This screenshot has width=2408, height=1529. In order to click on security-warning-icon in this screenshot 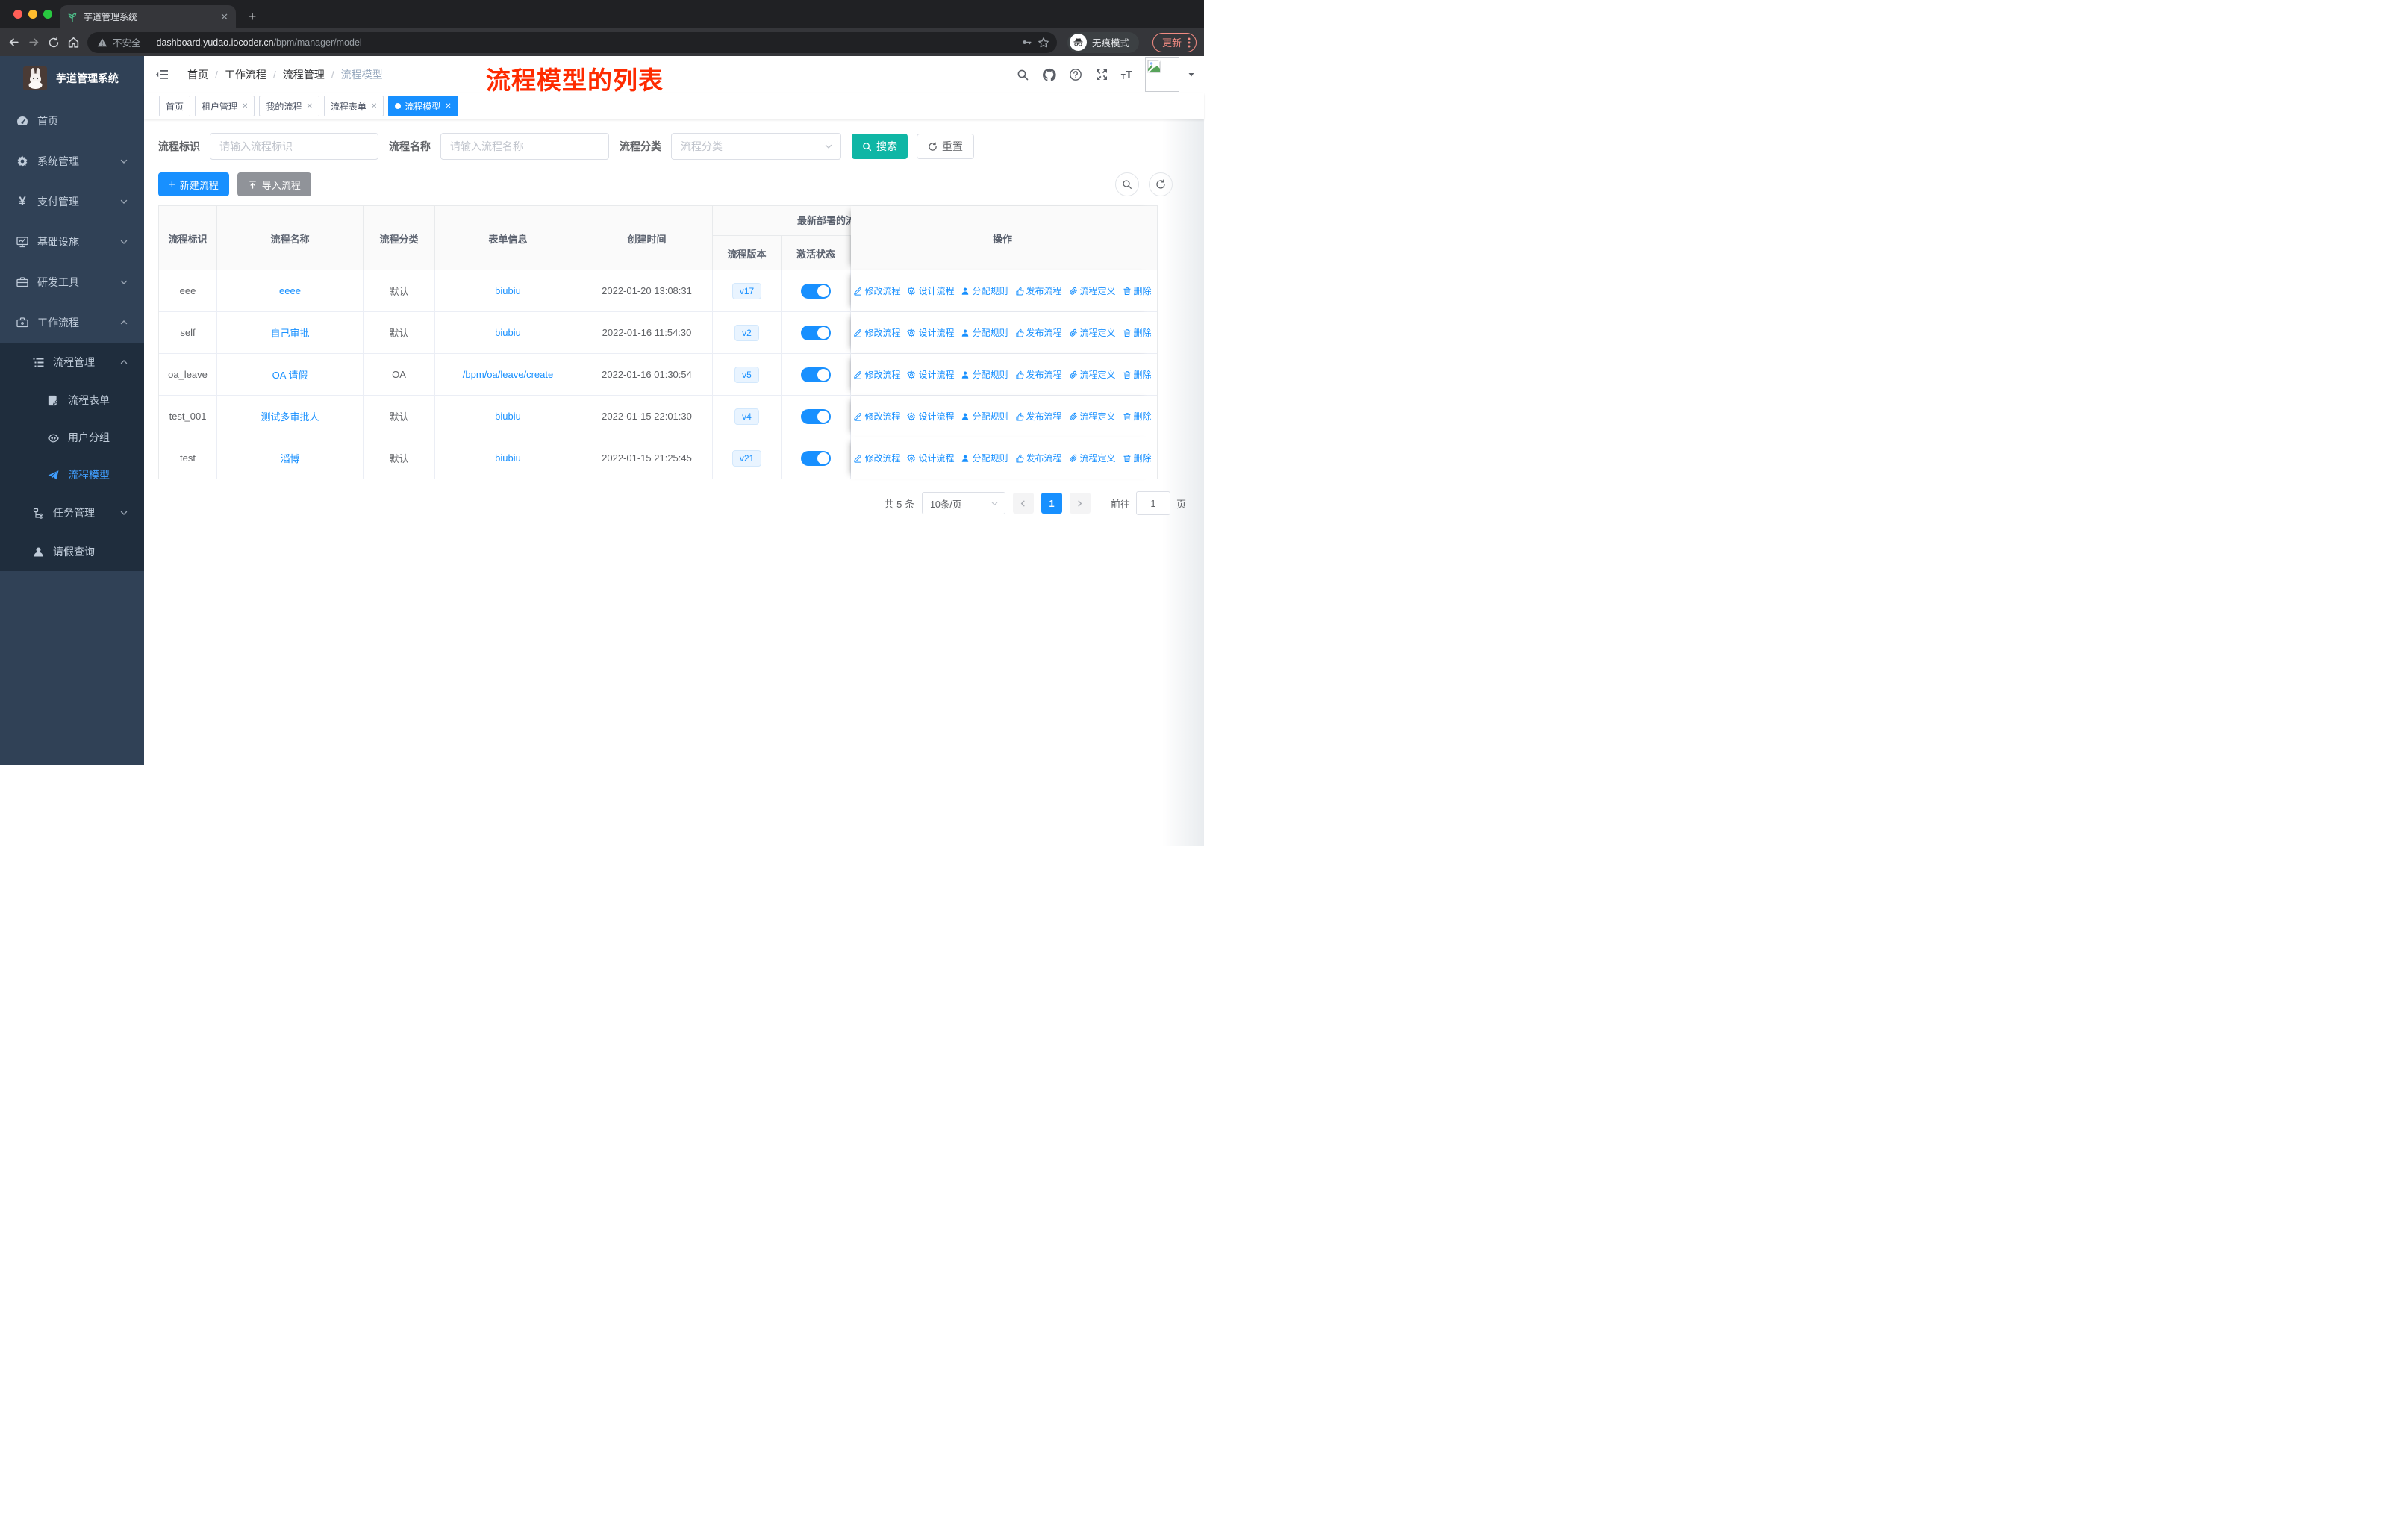, I will do `click(102, 42)`.